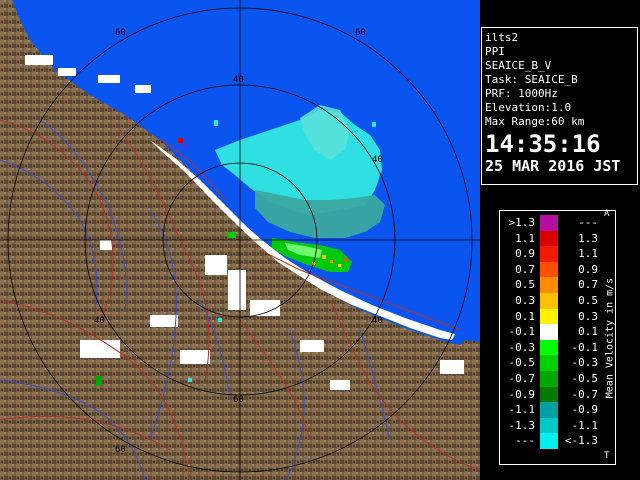 The height and width of the screenshot is (480, 640). What do you see at coordinates (585, 378) in the screenshot?
I see `legend-upper-bound: -0.5` at bounding box center [585, 378].